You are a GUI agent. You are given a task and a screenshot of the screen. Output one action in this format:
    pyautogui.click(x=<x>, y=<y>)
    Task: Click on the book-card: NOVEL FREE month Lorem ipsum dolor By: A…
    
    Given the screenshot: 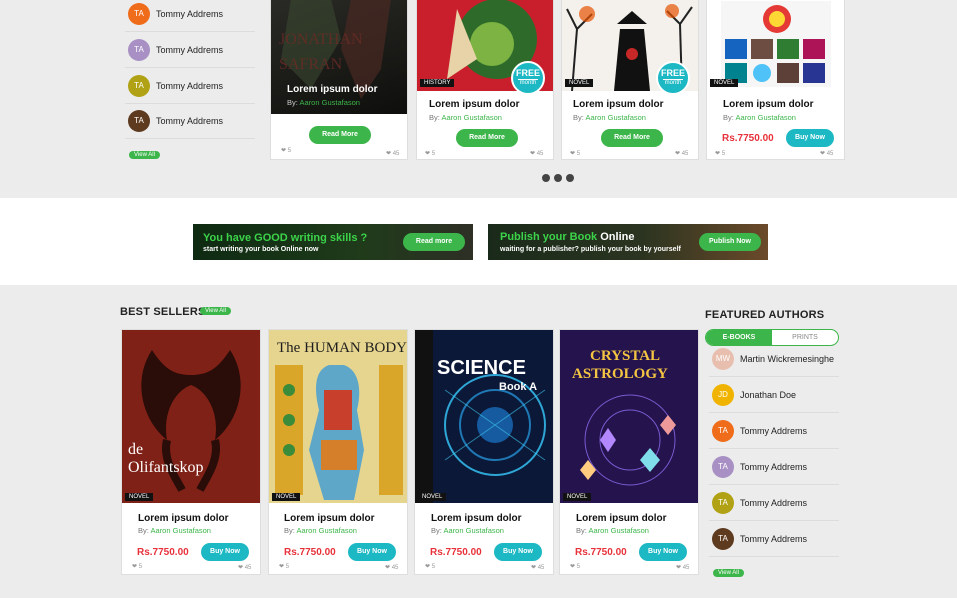 What is the action you would take?
    pyautogui.click(x=630, y=80)
    